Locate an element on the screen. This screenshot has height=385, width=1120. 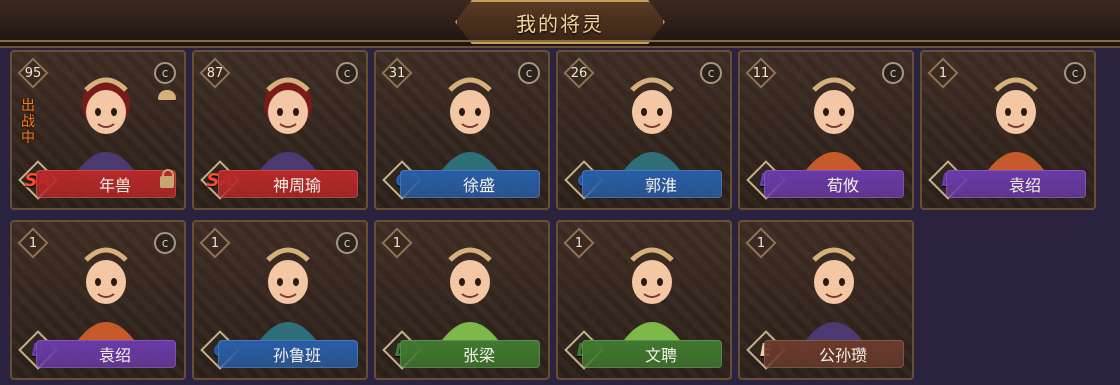
hero-name: 公孙瓒 is located at coordinates (842, 355).